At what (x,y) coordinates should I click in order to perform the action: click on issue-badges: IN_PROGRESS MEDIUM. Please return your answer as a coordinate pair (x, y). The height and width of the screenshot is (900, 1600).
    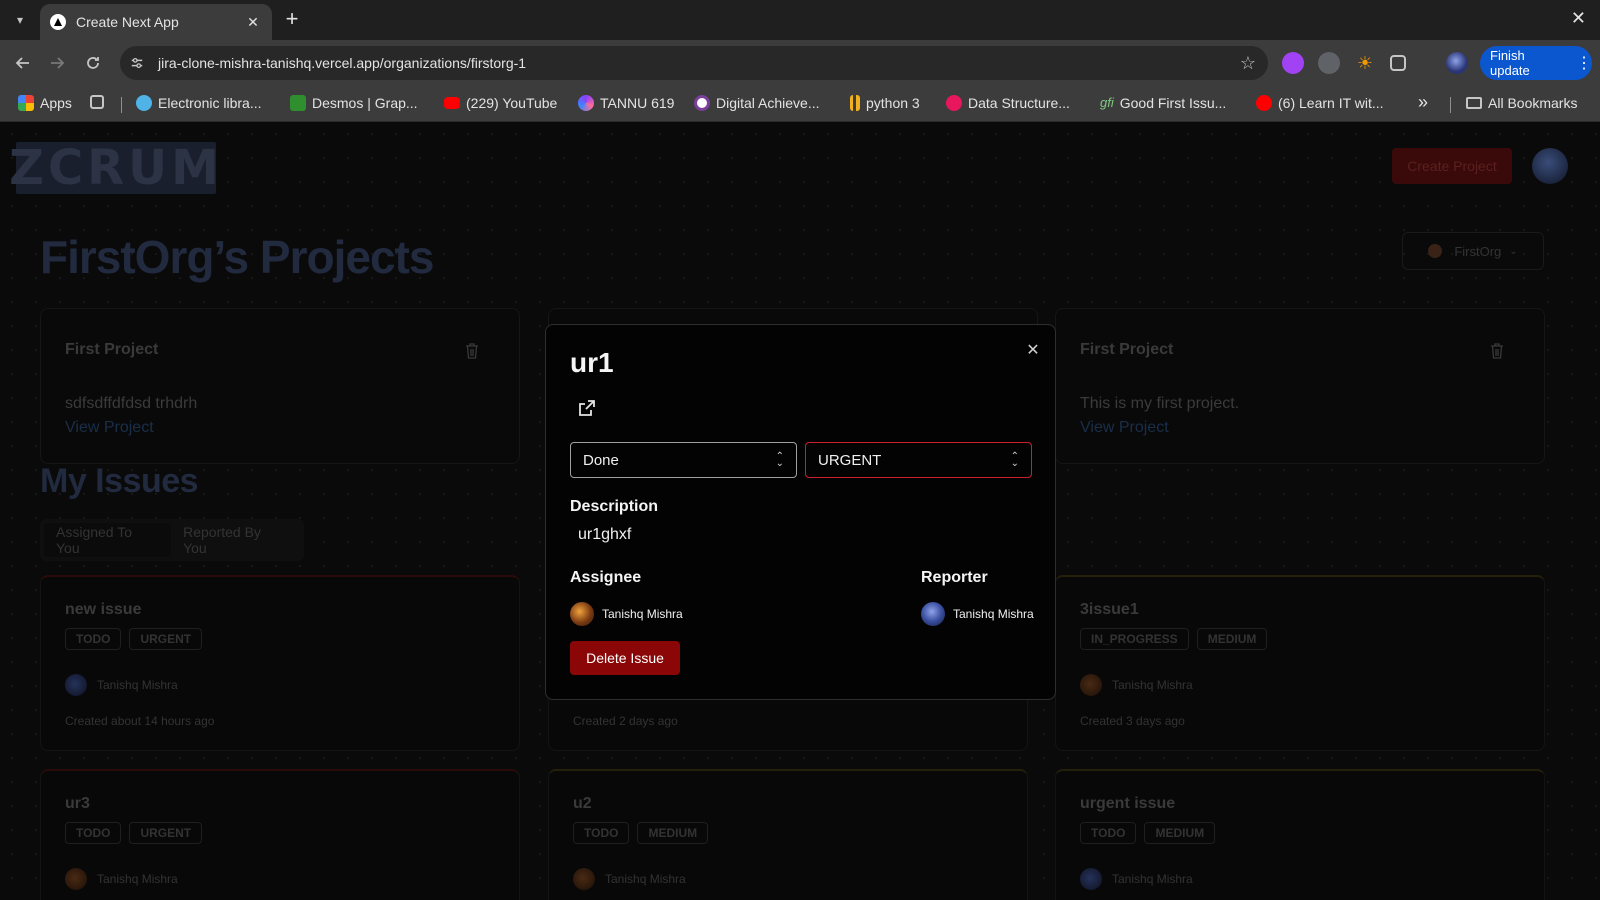
    Looking at the image, I should click on (1174, 639).